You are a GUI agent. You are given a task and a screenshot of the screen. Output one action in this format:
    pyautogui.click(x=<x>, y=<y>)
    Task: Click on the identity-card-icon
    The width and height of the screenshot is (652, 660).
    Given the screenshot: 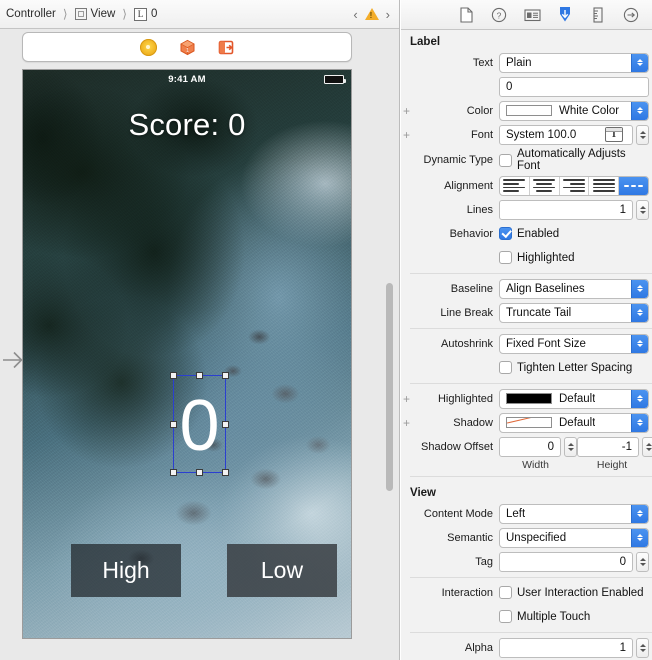 What is the action you would take?
    pyautogui.click(x=532, y=14)
    